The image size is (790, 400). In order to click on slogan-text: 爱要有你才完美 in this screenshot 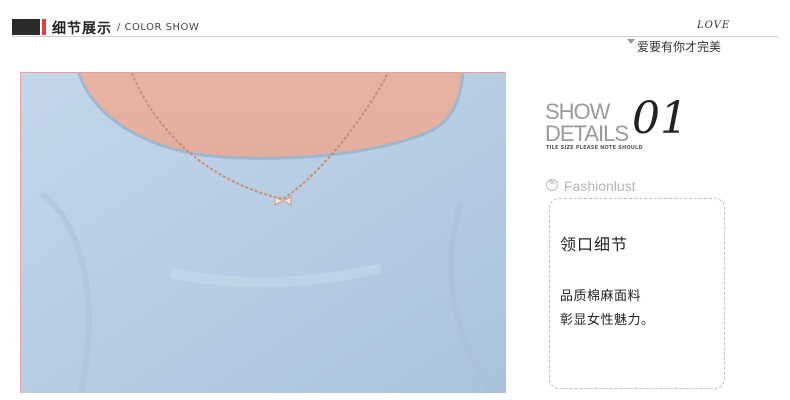, I will do `click(679, 47)`.